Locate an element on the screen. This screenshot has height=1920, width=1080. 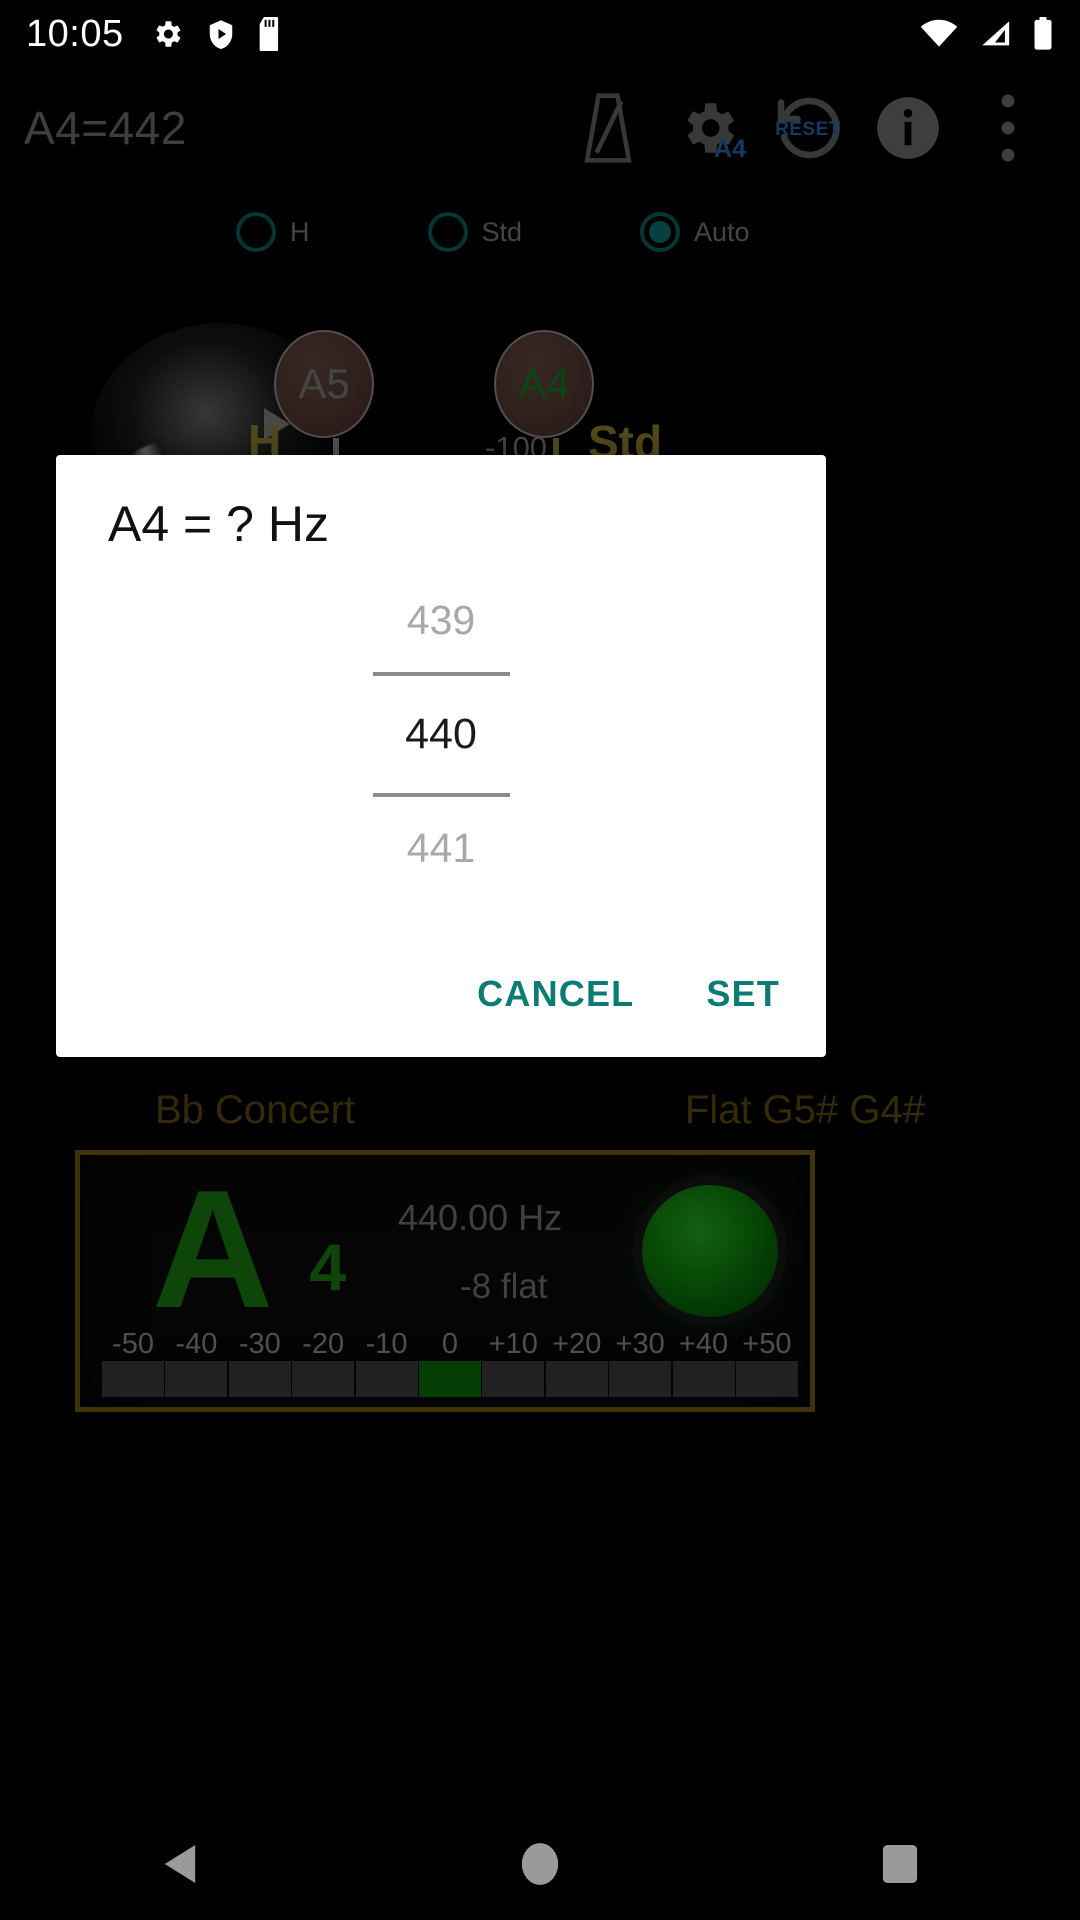
status-left-icons is located at coordinates (217, 34).